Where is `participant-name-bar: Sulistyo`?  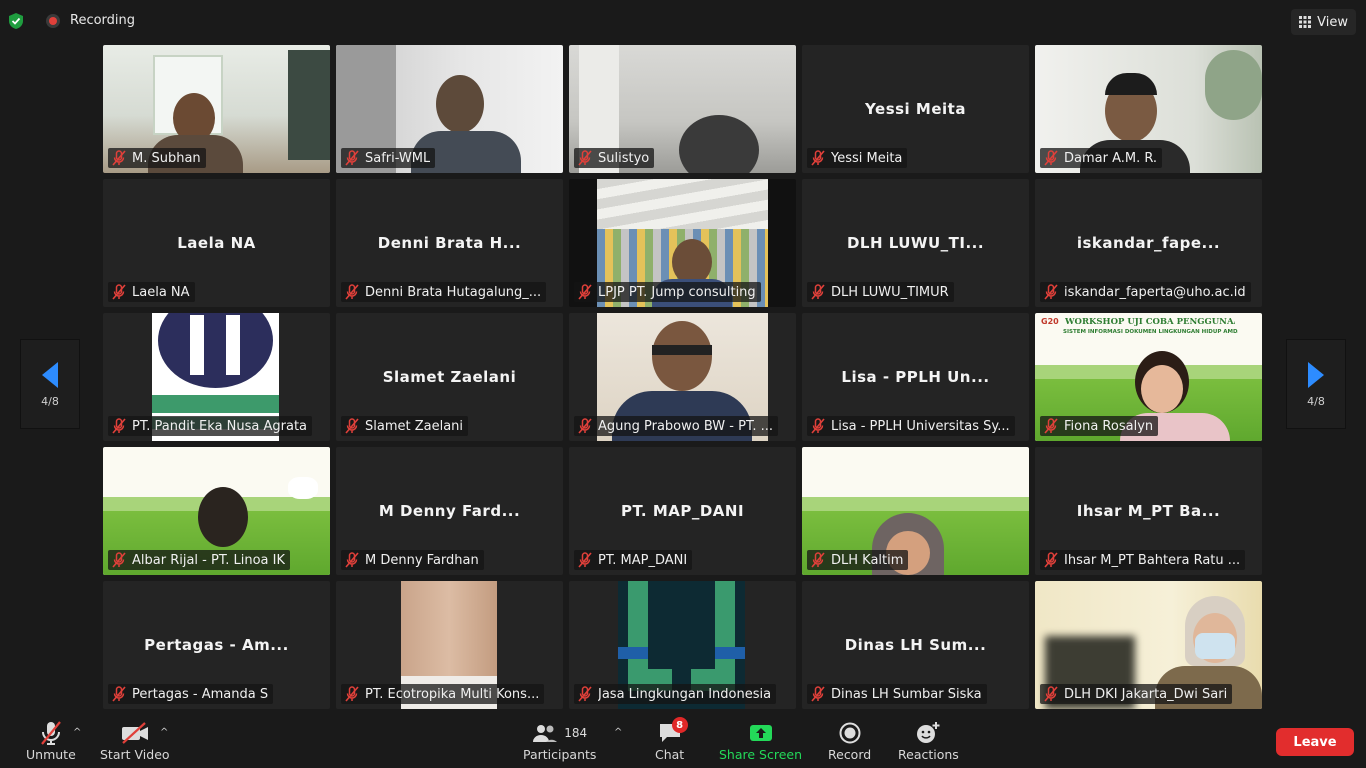 participant-name-bar: Sulistyo is located at coordinates (614, 158).